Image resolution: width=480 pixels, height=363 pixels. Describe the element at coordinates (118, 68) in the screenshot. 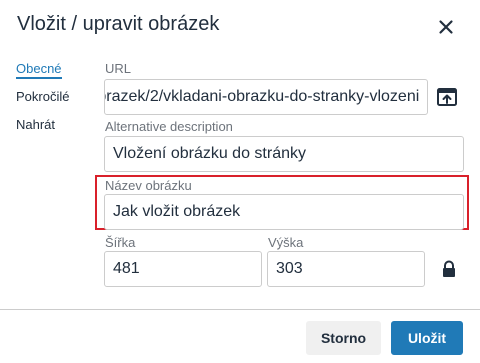

I see `url-label: URL` at that location.